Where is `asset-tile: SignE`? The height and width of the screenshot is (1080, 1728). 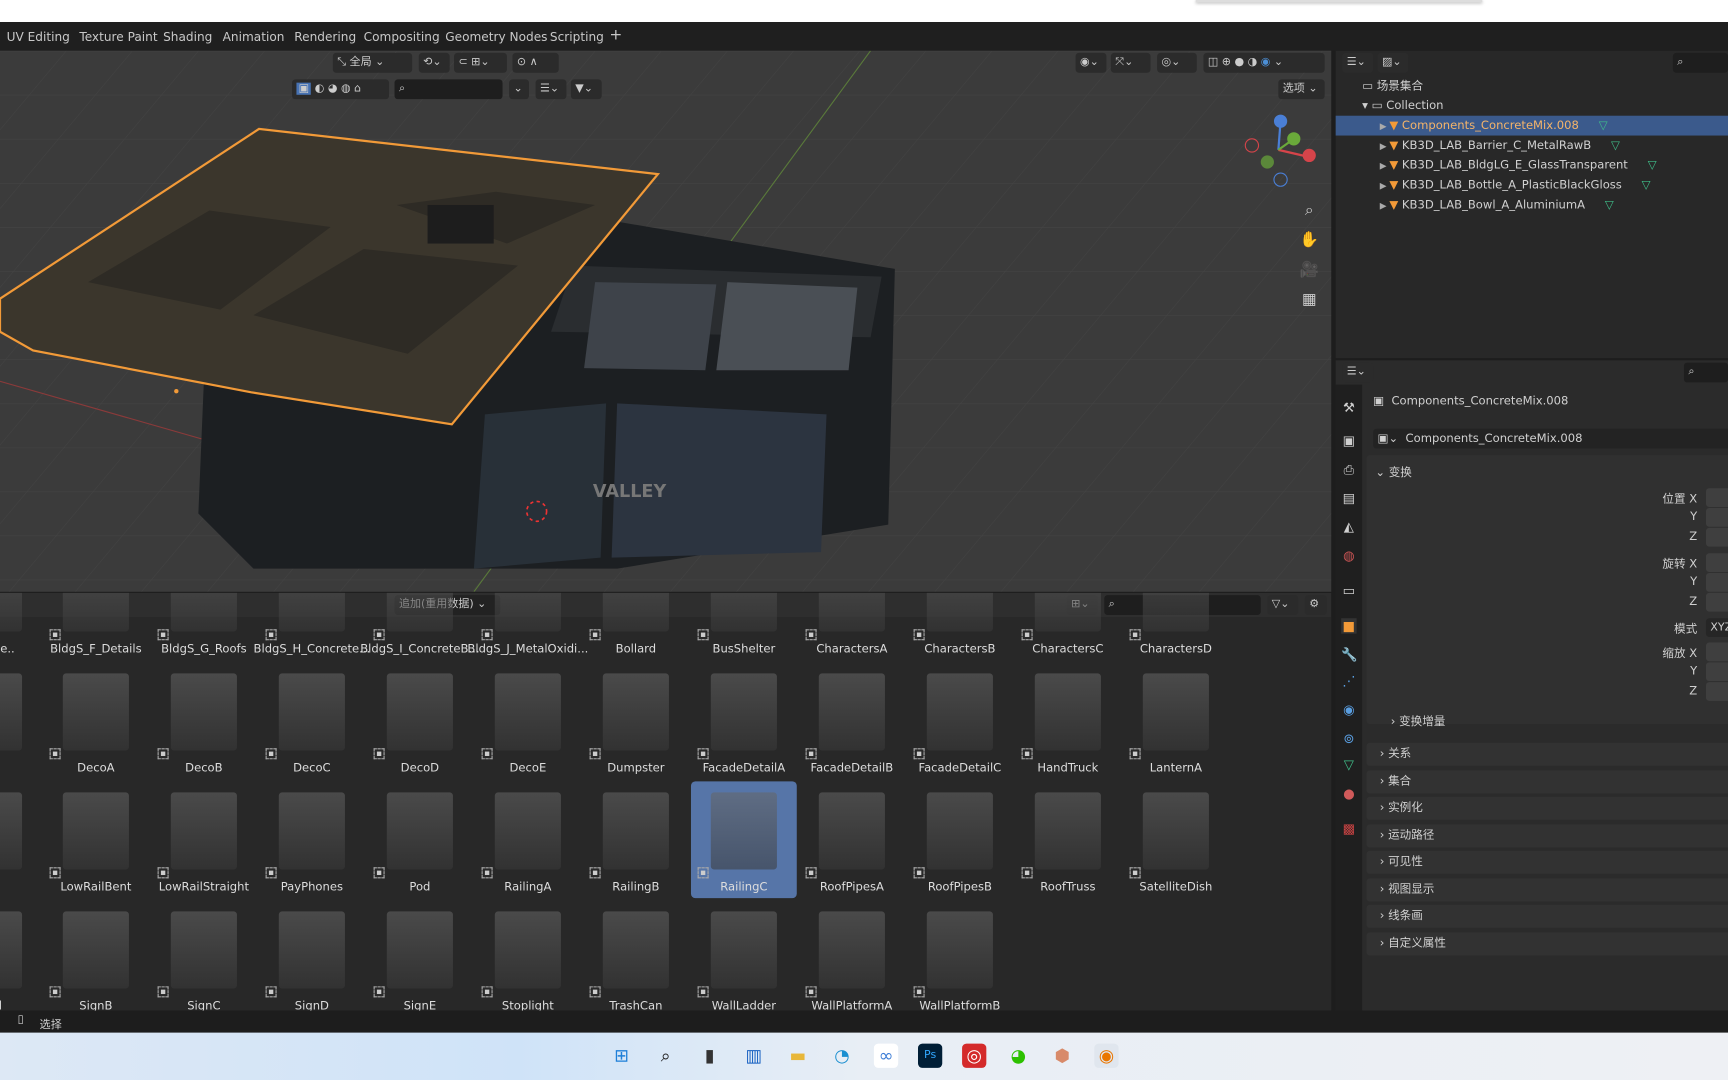 asset-tile: SignE is located at coordinates (420, 955).